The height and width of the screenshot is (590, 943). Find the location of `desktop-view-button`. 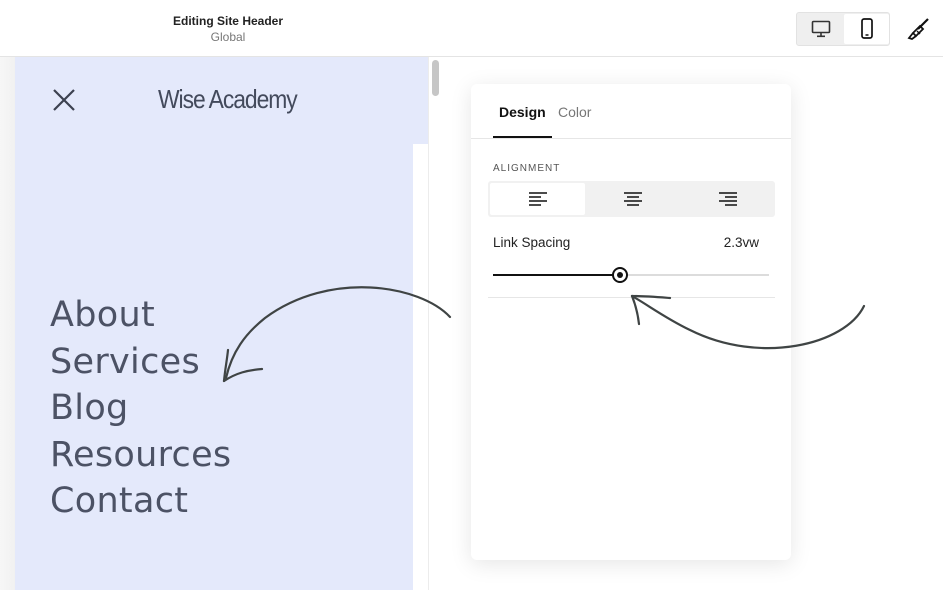

desktop-view-button is located at coordinates (820, 29).